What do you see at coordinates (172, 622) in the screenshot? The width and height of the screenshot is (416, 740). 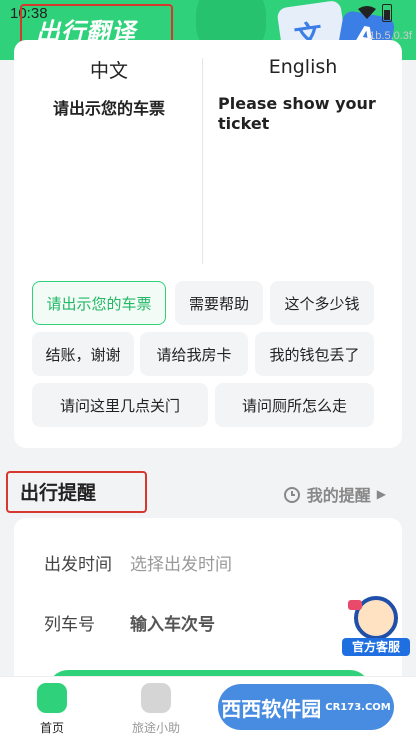 I see `train-number-input: 输入车次号` at bounding box center [172, 622].